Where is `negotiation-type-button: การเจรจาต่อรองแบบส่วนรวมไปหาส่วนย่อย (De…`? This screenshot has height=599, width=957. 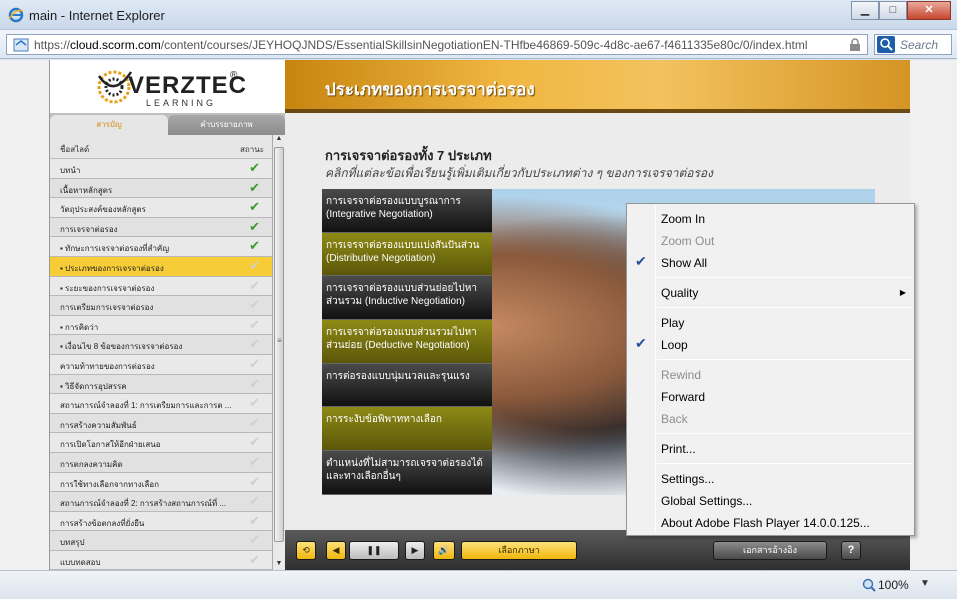 negotiation-type-button: การเจรจาต่อรองแบบส่วนรวมไปหาส่วนย่อย (De… is located at coordinates (407, 342).